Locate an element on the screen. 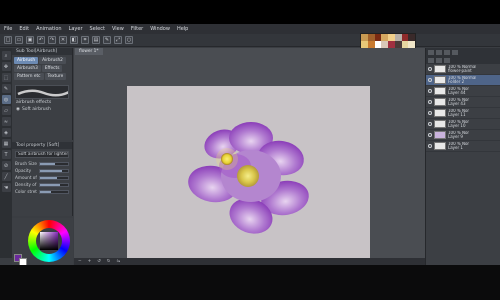  fill-tool-icon: ◈ is located at coordinates (6, 132).